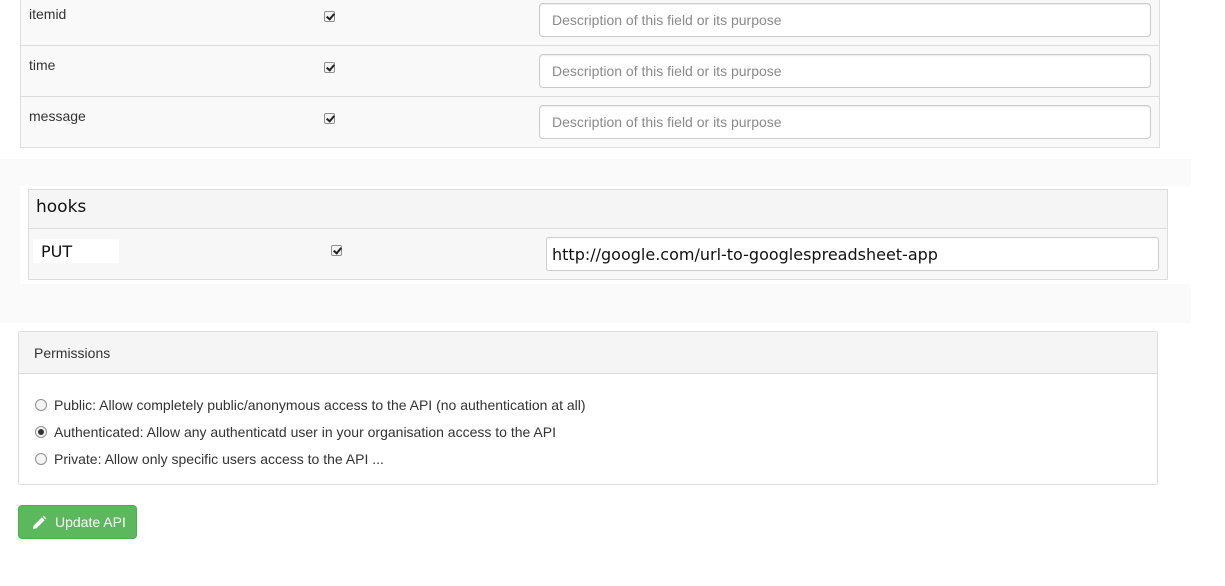  What do you see at coordinates (72, 353) in the screenshot?
I see `permissions-title: Permissions` at bounding box center [72, 353].